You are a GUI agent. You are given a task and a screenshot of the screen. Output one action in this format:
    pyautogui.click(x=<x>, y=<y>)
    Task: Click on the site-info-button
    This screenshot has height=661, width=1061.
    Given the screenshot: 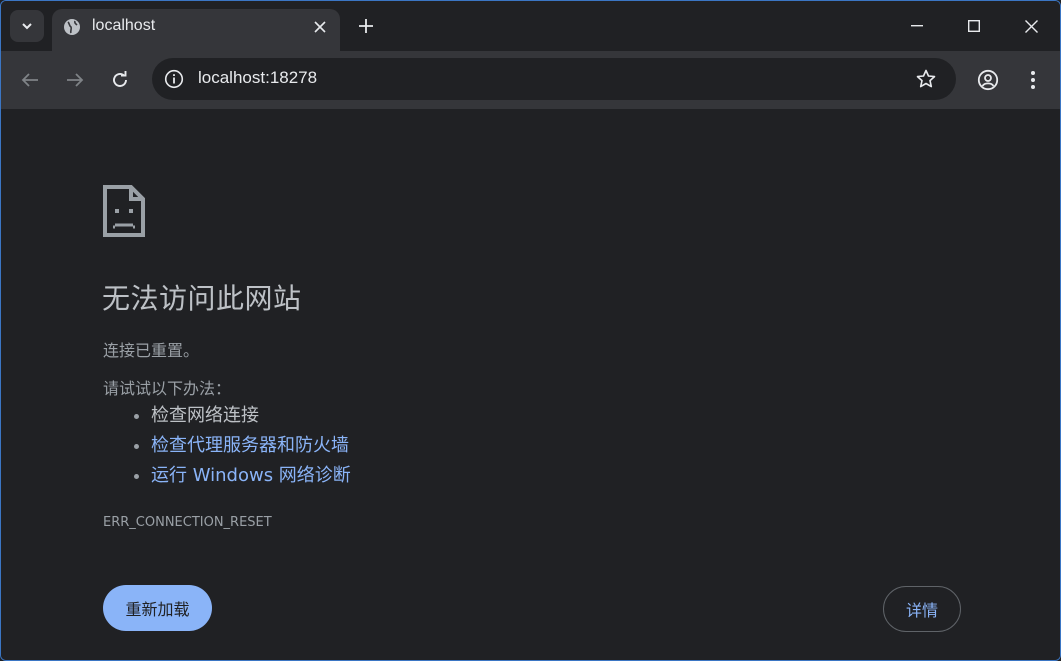 What is the action you would take?
    pyautogui.click(x=174, y=79)
    